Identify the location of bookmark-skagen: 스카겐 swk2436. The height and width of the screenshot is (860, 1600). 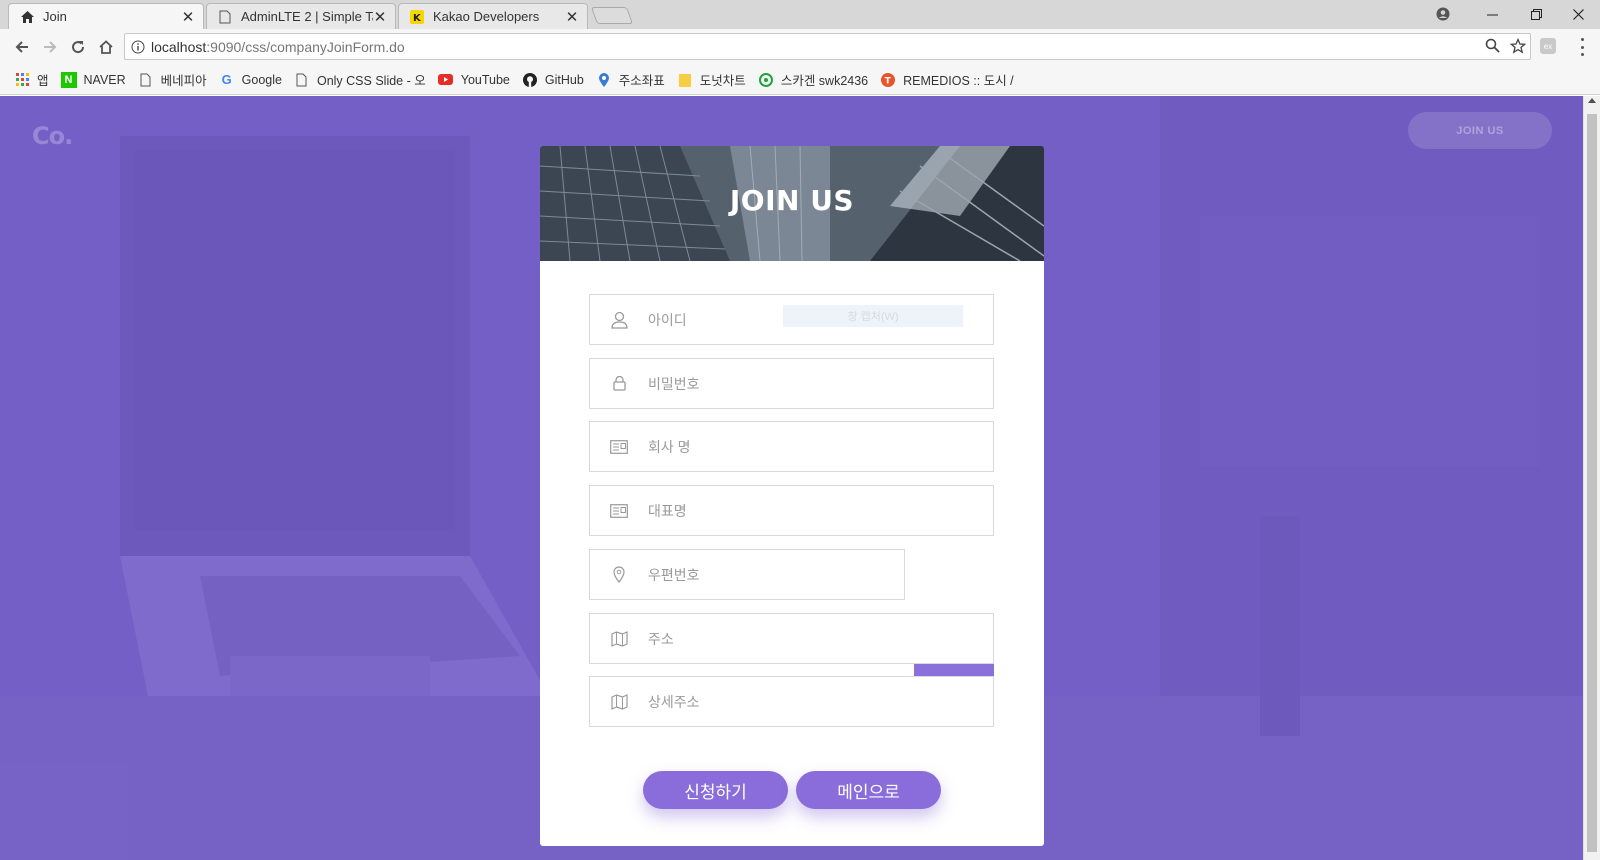
(813, 79).